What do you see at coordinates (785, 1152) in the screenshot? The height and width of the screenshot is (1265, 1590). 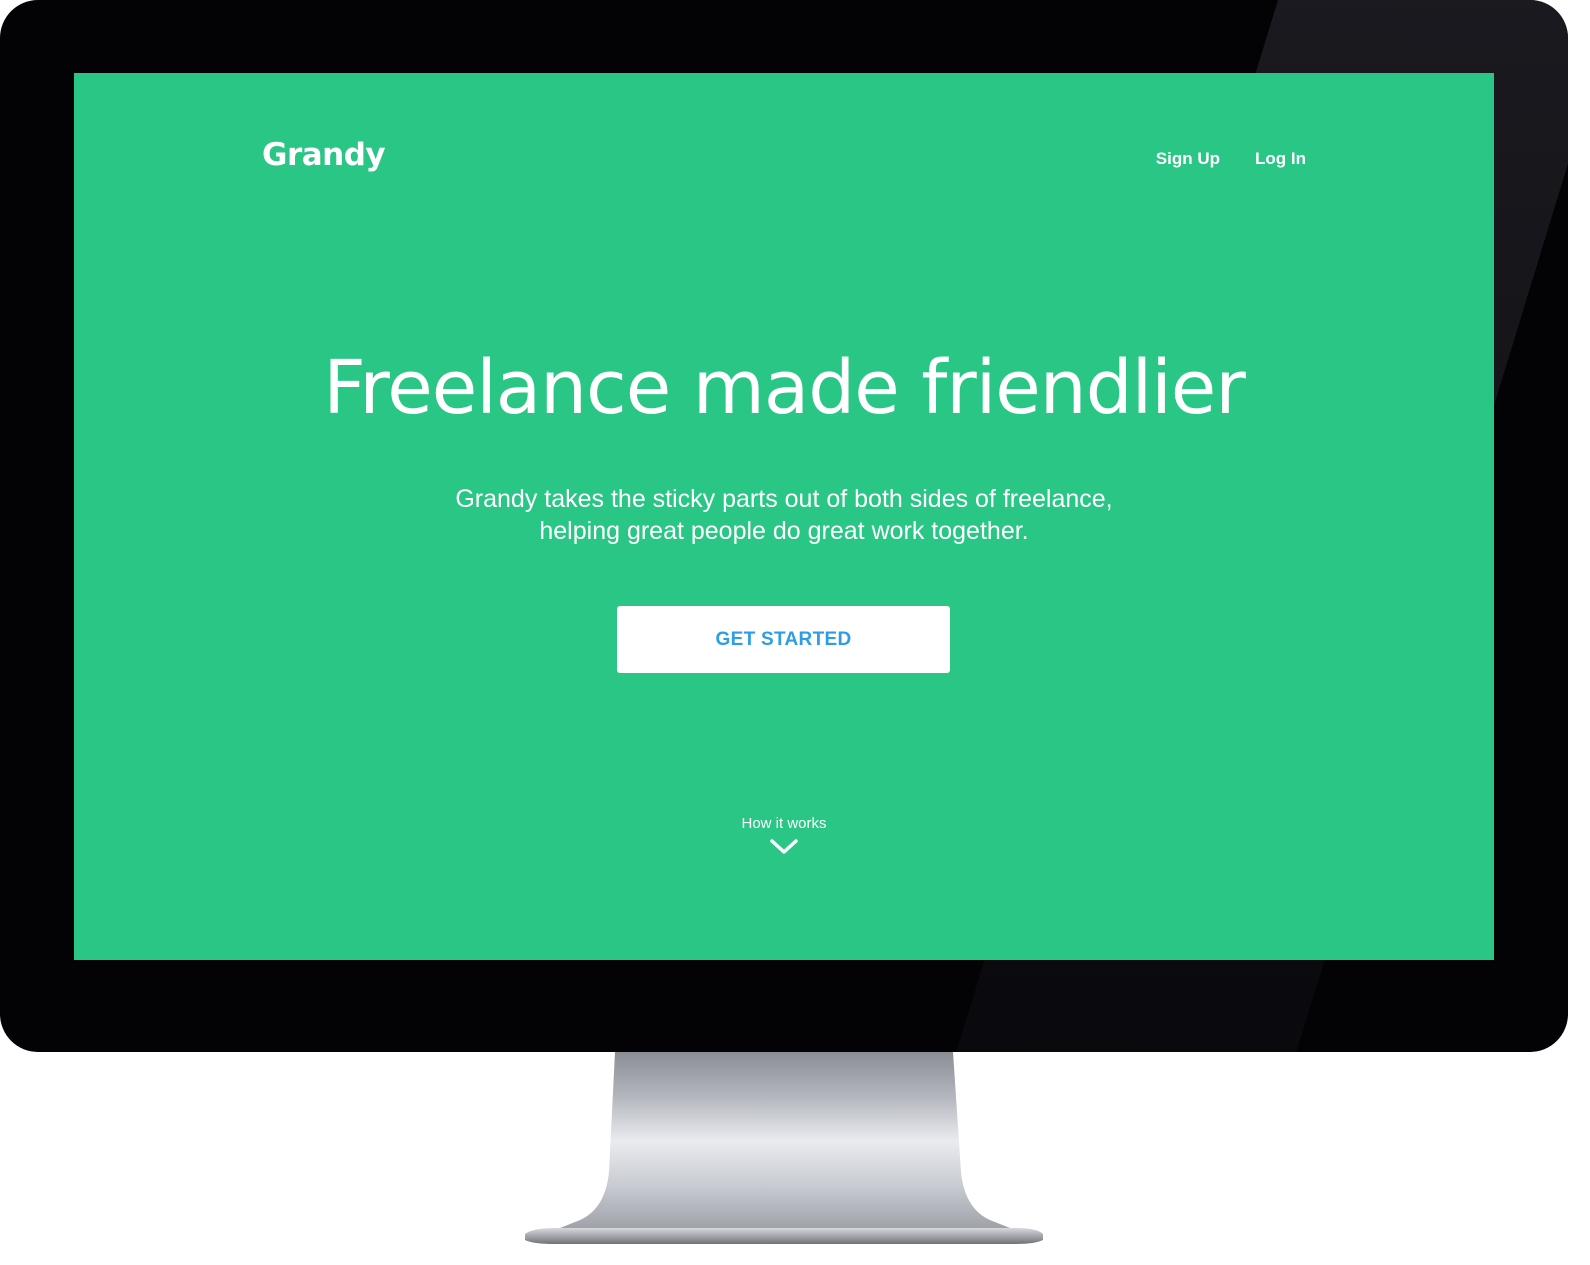 I see `monitor-stand` at bounding box center [785, 1152].